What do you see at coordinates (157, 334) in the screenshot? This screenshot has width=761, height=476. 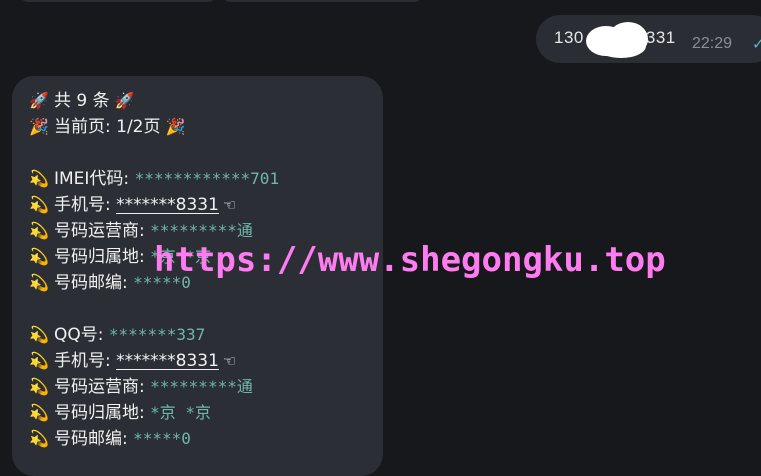 I see `field-value: *******337` at bounding box center [157, 334].